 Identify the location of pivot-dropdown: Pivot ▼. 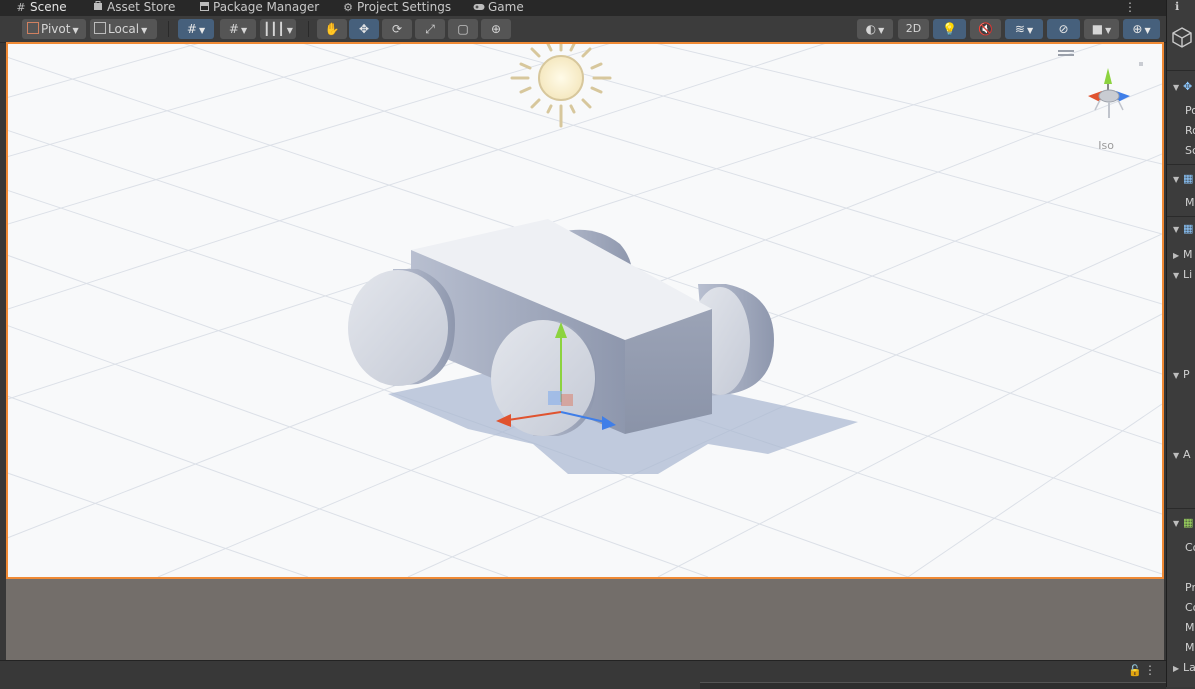
(54, 29).